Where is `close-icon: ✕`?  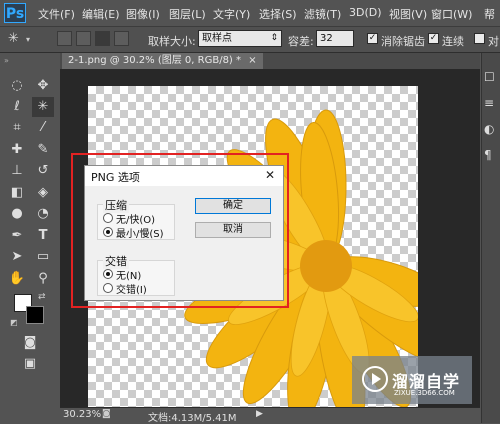 close-icon: ✕ is located at coordinates (270, 175).